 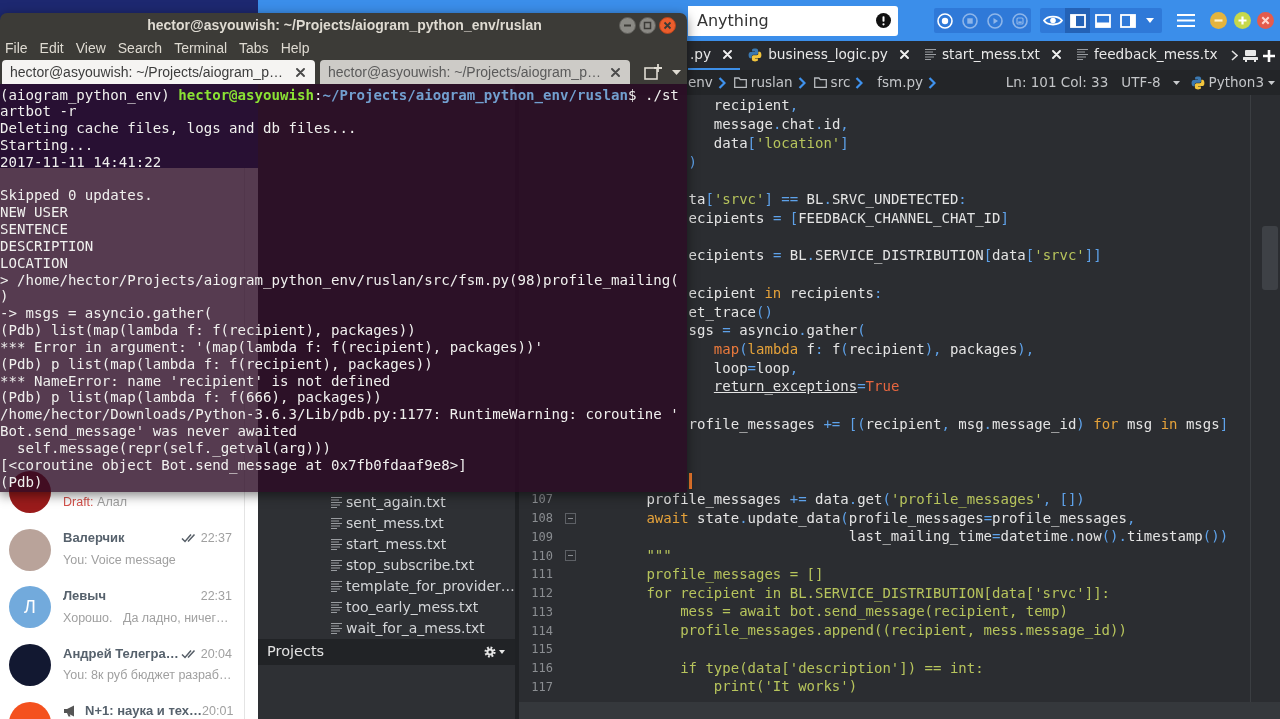 I want to click on file-tree-item: wait_for_a_mess.txt, so click(x=386, y=628).